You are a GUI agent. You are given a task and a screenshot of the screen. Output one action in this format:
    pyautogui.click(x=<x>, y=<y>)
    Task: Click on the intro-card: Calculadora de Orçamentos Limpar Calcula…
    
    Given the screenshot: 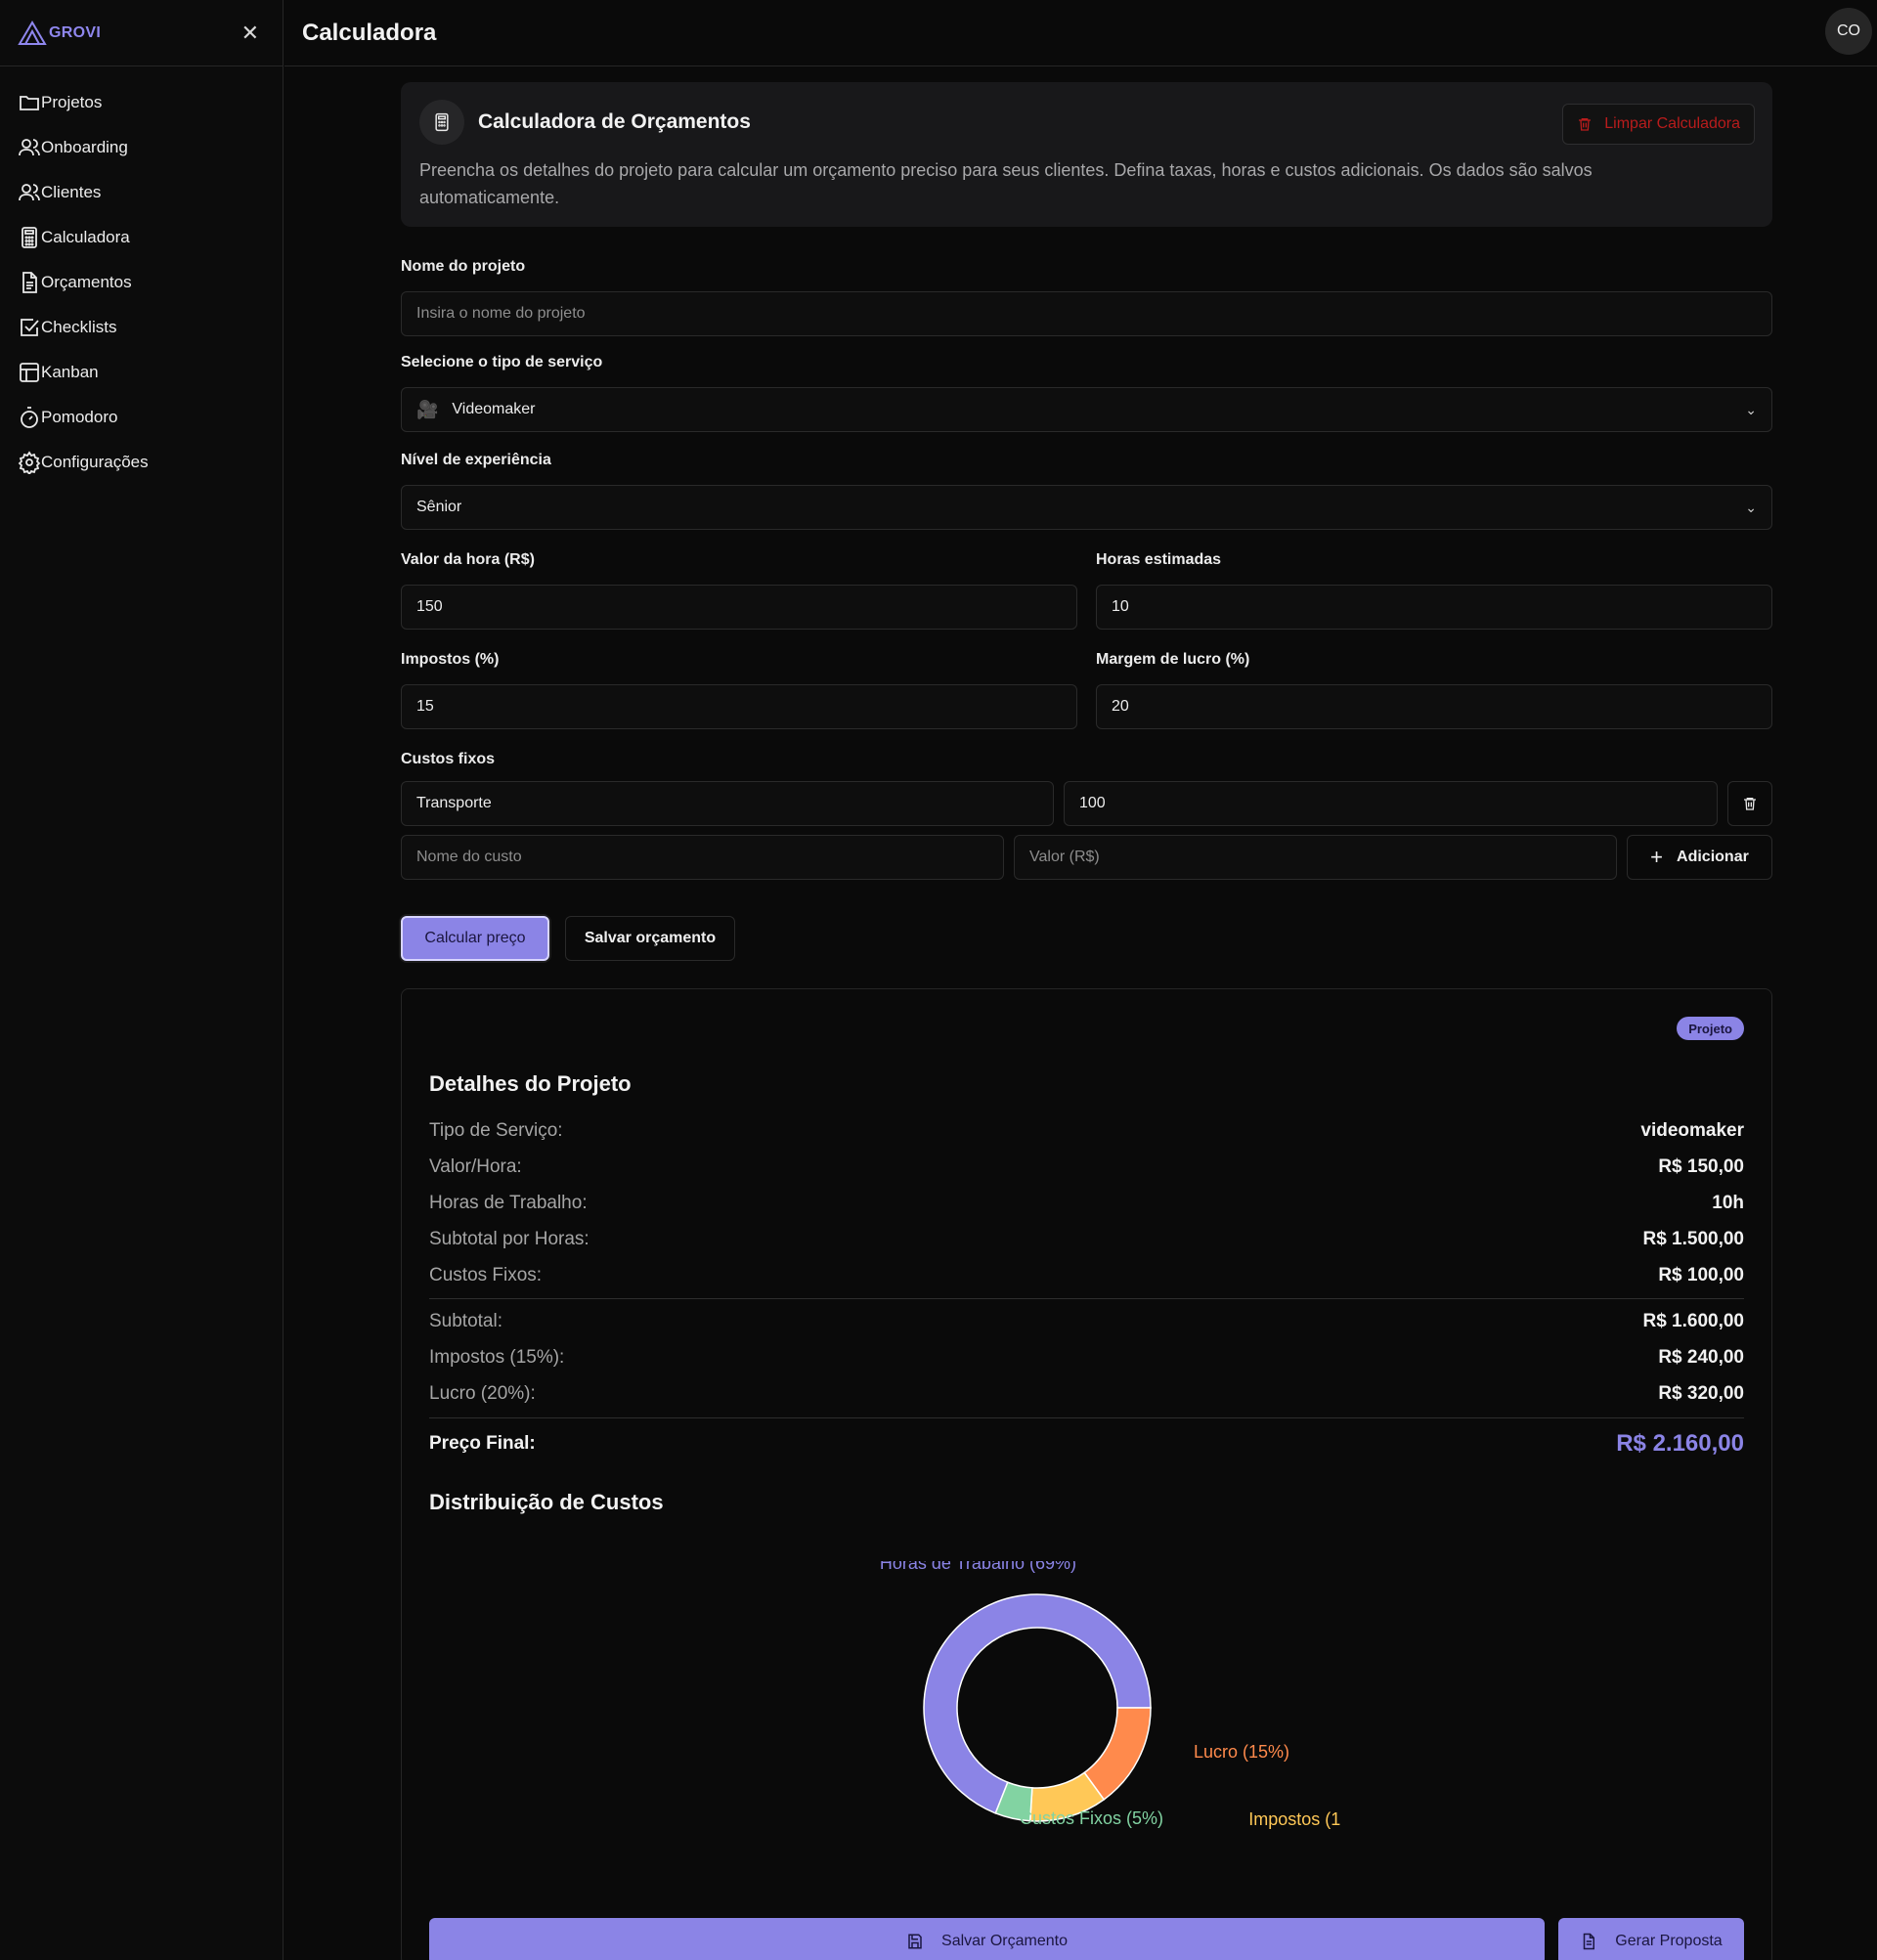 What is the action you would take?
    pyautogui.click(x=1086, y=154)
    